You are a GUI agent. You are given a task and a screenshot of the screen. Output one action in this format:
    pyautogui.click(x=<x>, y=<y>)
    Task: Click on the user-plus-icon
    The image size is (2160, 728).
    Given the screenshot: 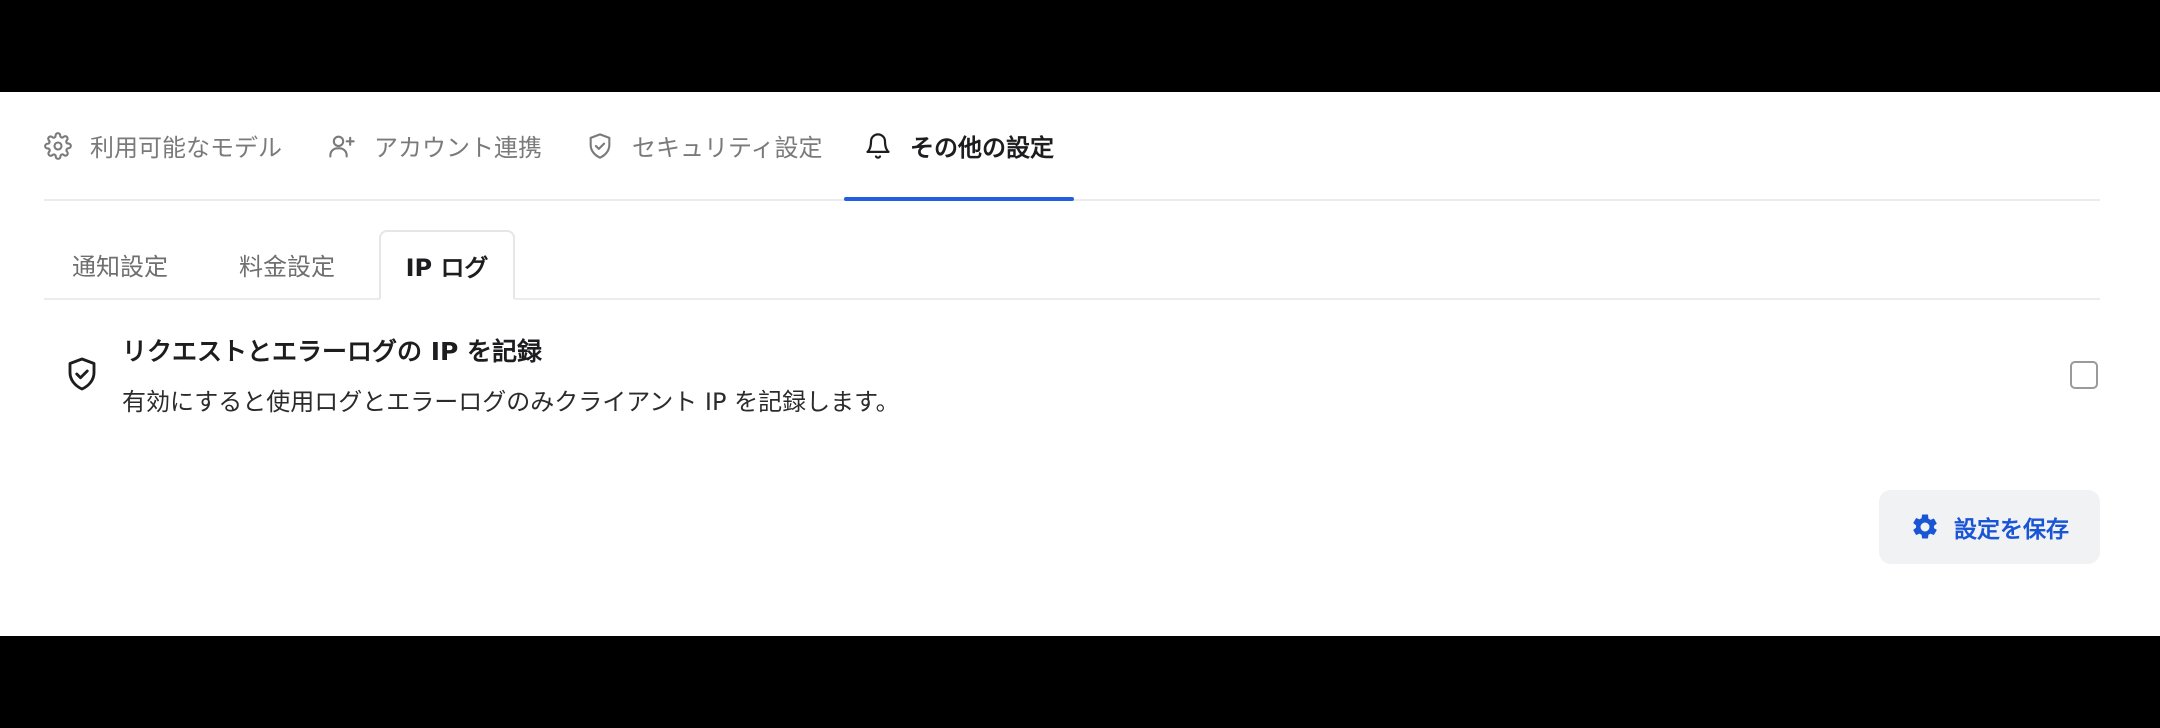 What is the action you would take?
    pyautogui.click(x=342, y=146)
    